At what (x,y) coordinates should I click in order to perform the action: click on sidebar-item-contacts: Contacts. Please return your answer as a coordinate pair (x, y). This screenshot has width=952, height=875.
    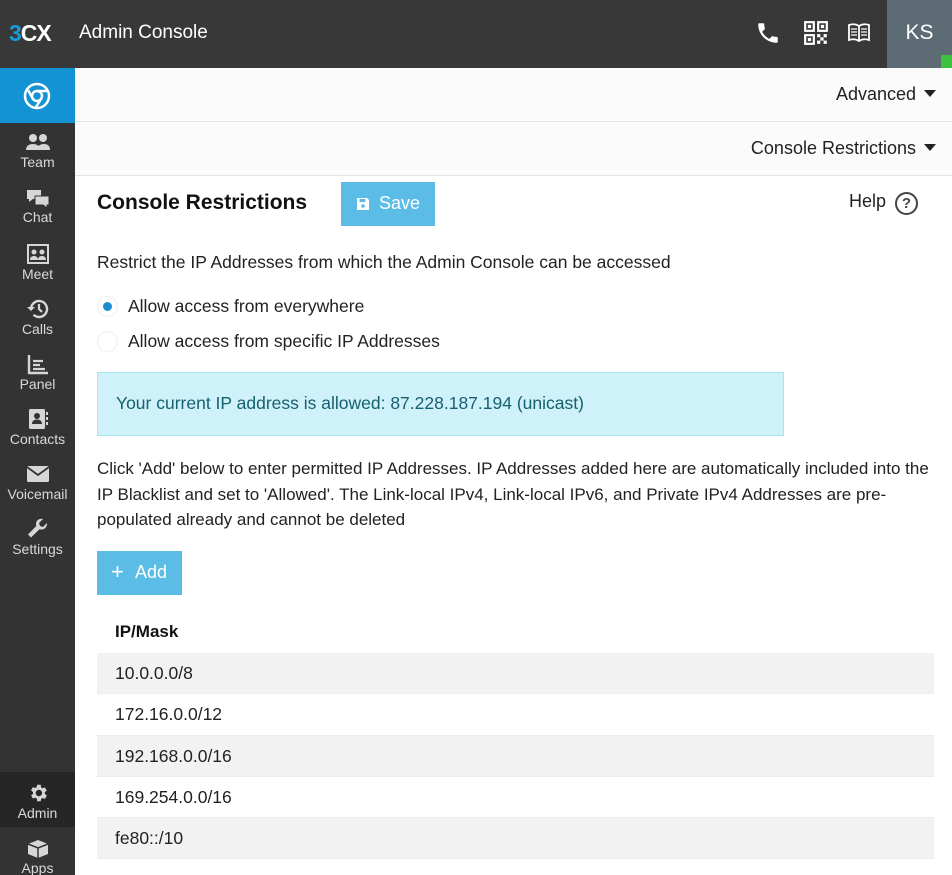
    Looking at the image, I should click on (37, 425).